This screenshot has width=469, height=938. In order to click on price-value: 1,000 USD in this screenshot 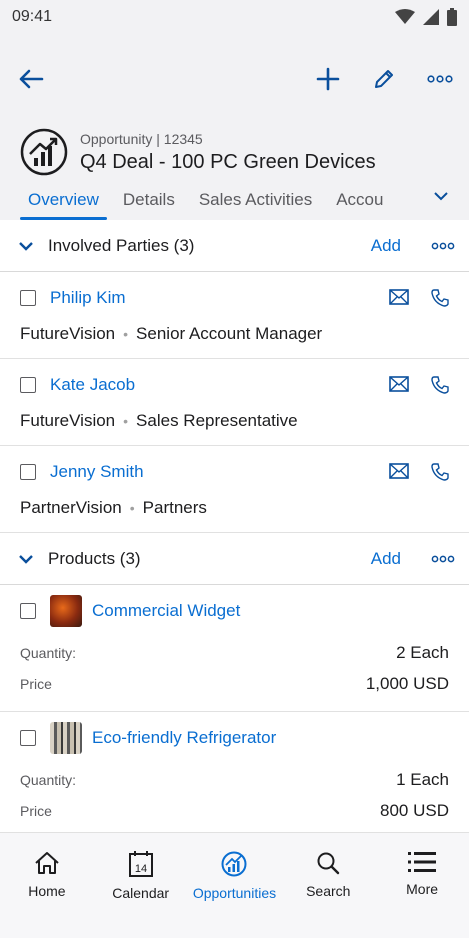, I will do `click(407, 683)`.